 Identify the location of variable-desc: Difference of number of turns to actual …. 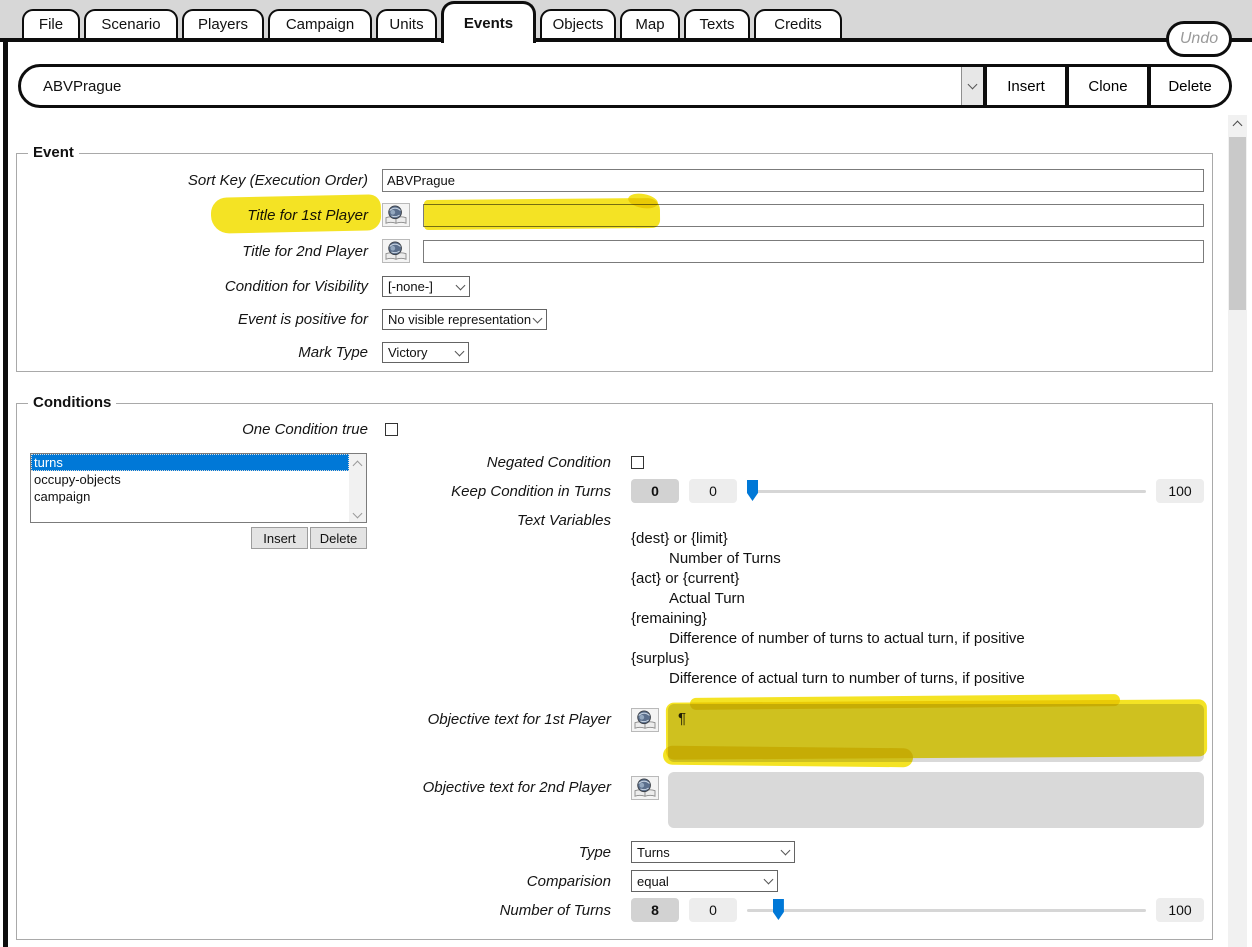
(847, 638).